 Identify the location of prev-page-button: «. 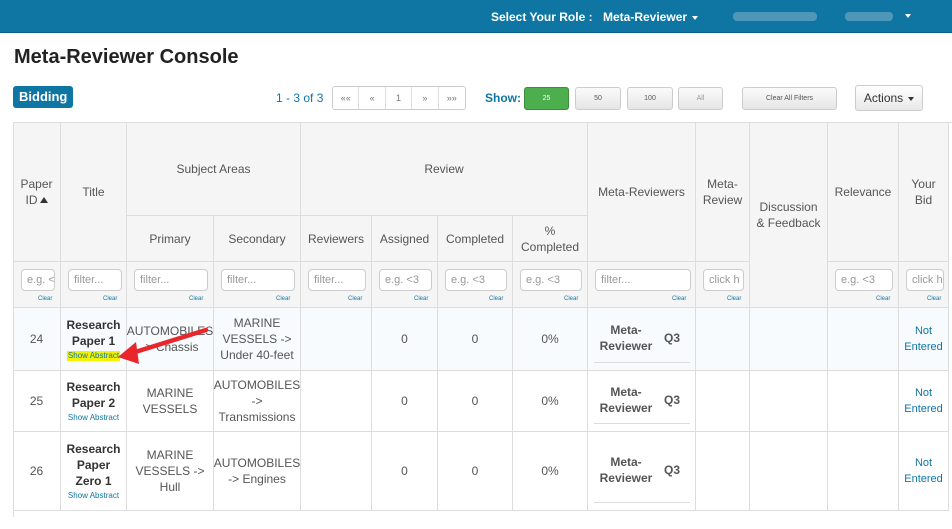
(372, 98).